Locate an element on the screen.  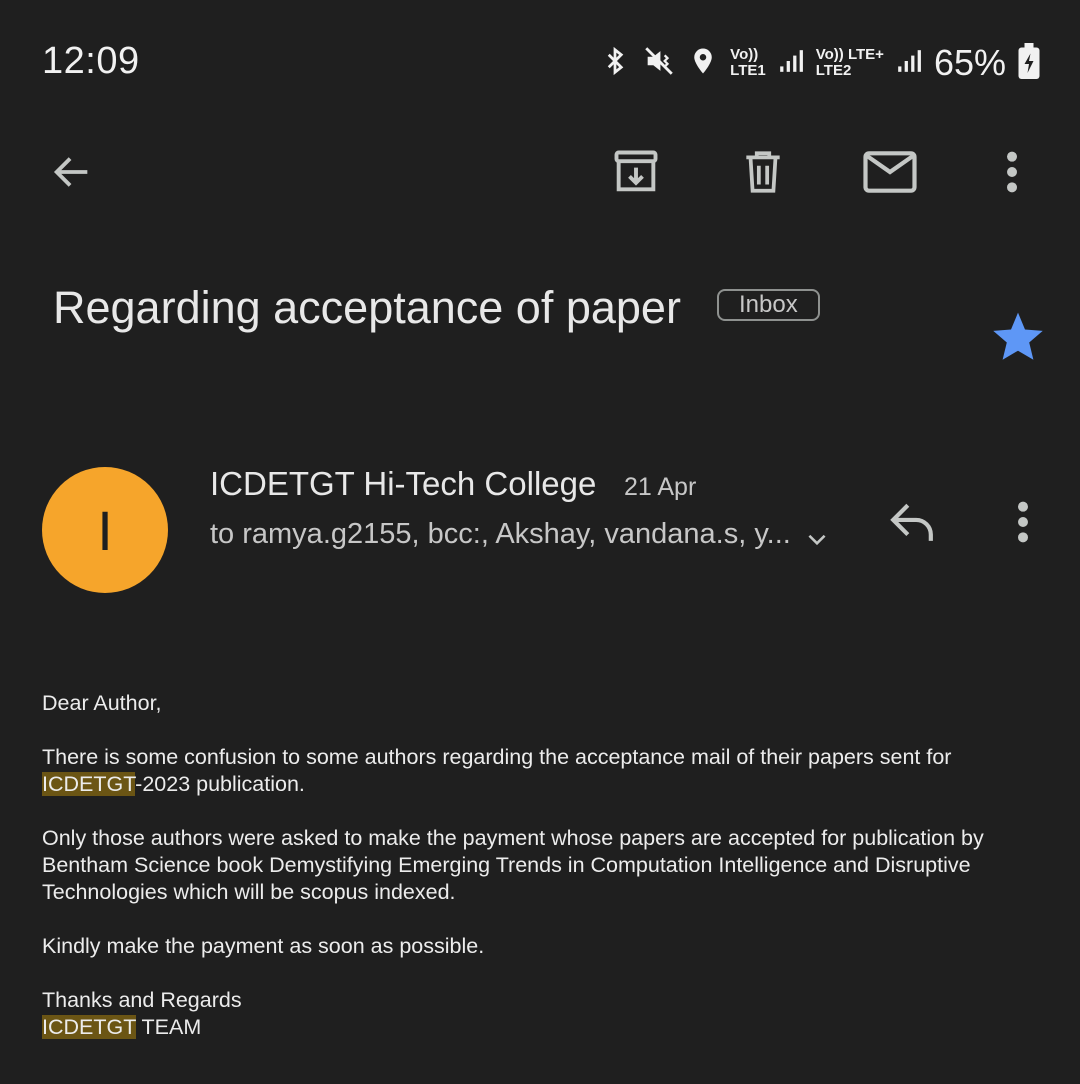
archive-button is located at coordinates (636, 172).